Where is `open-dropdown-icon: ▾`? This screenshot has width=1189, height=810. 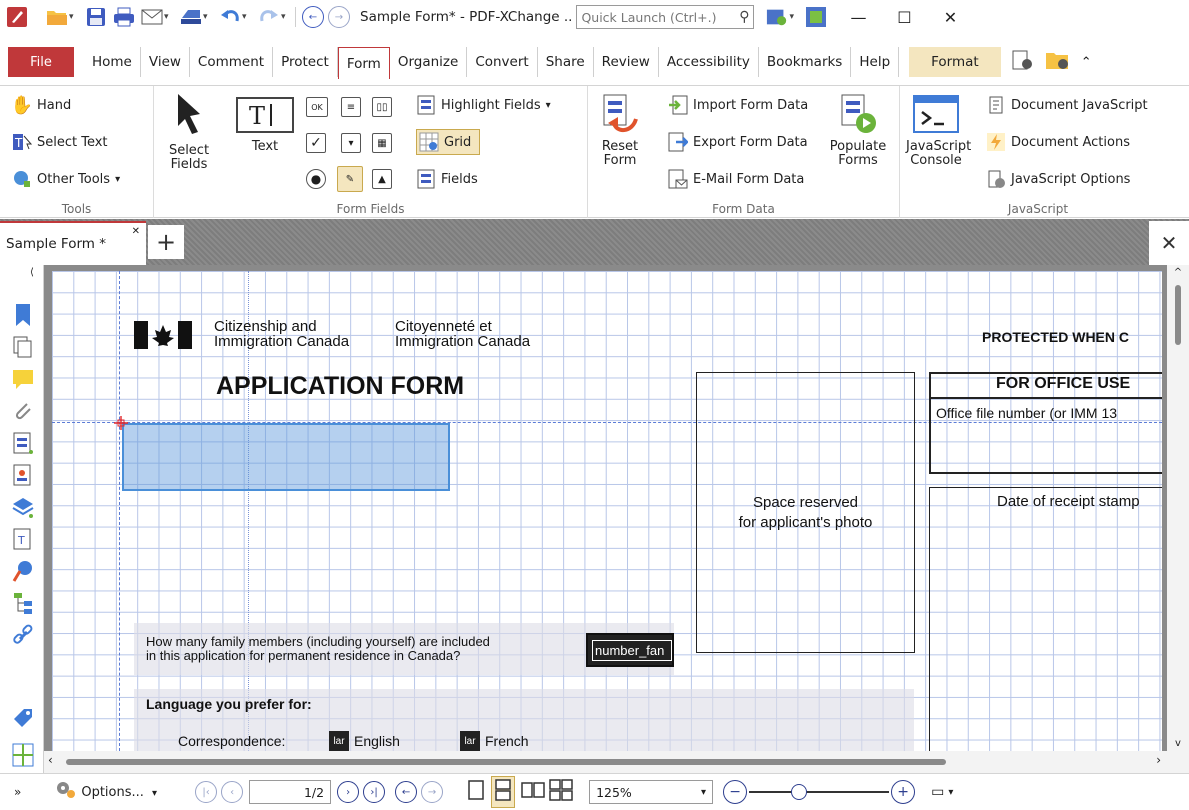 open-dropdown-icon: ▾ is located at coordinates (74, 17).